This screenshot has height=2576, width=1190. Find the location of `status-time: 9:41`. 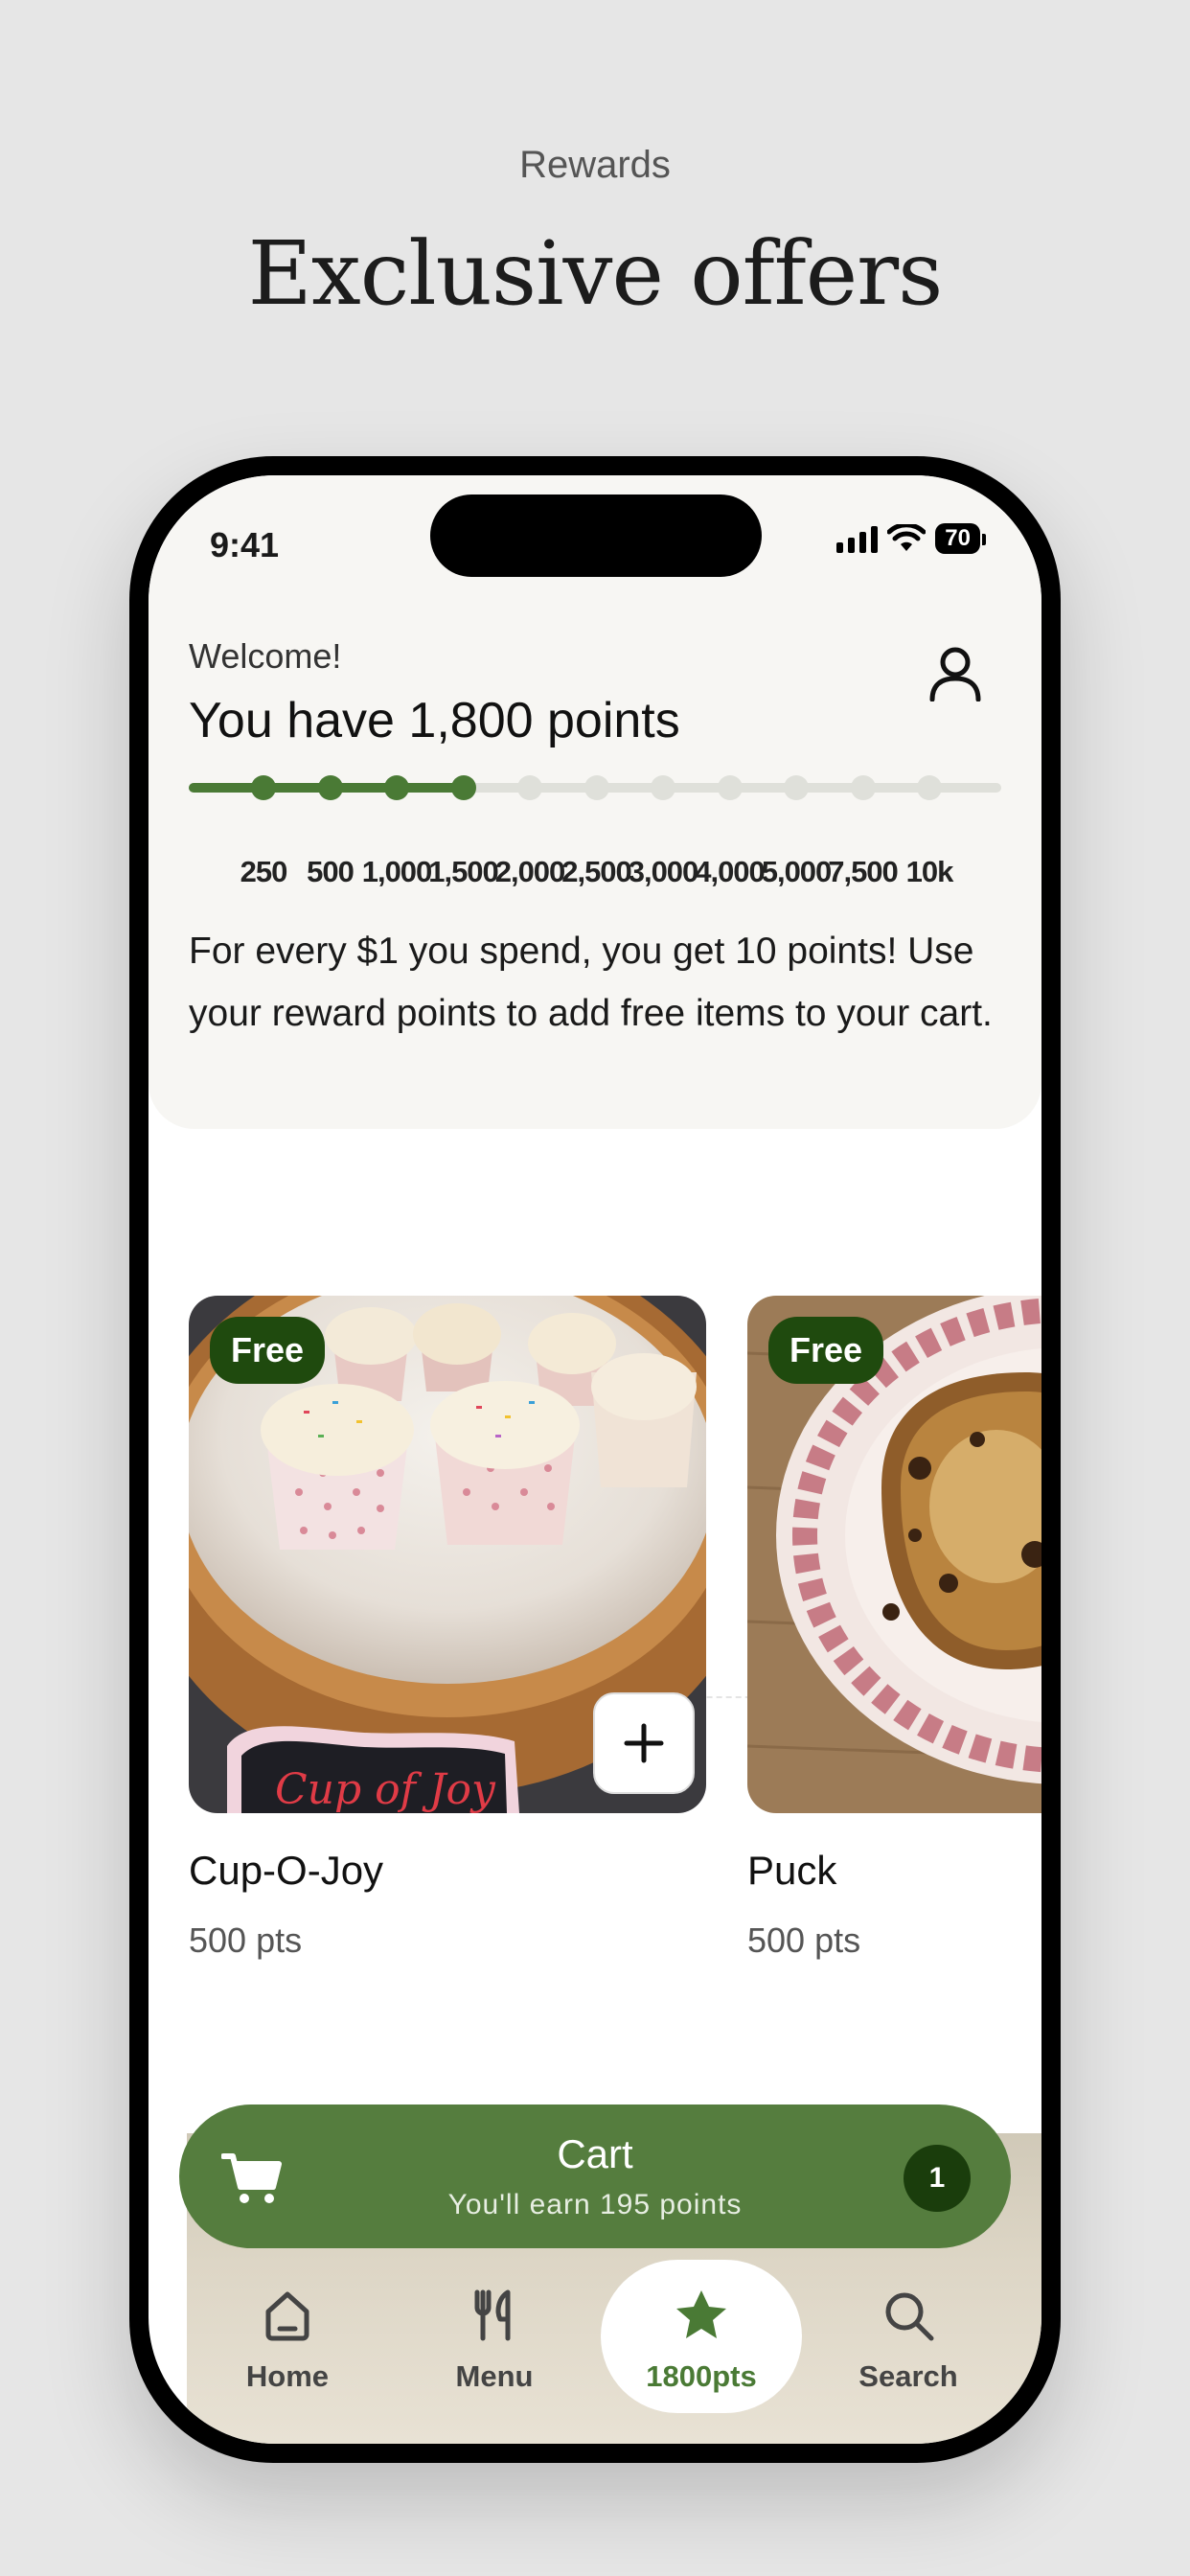

status-time: 9:41 is located at coordinates (245, 544).